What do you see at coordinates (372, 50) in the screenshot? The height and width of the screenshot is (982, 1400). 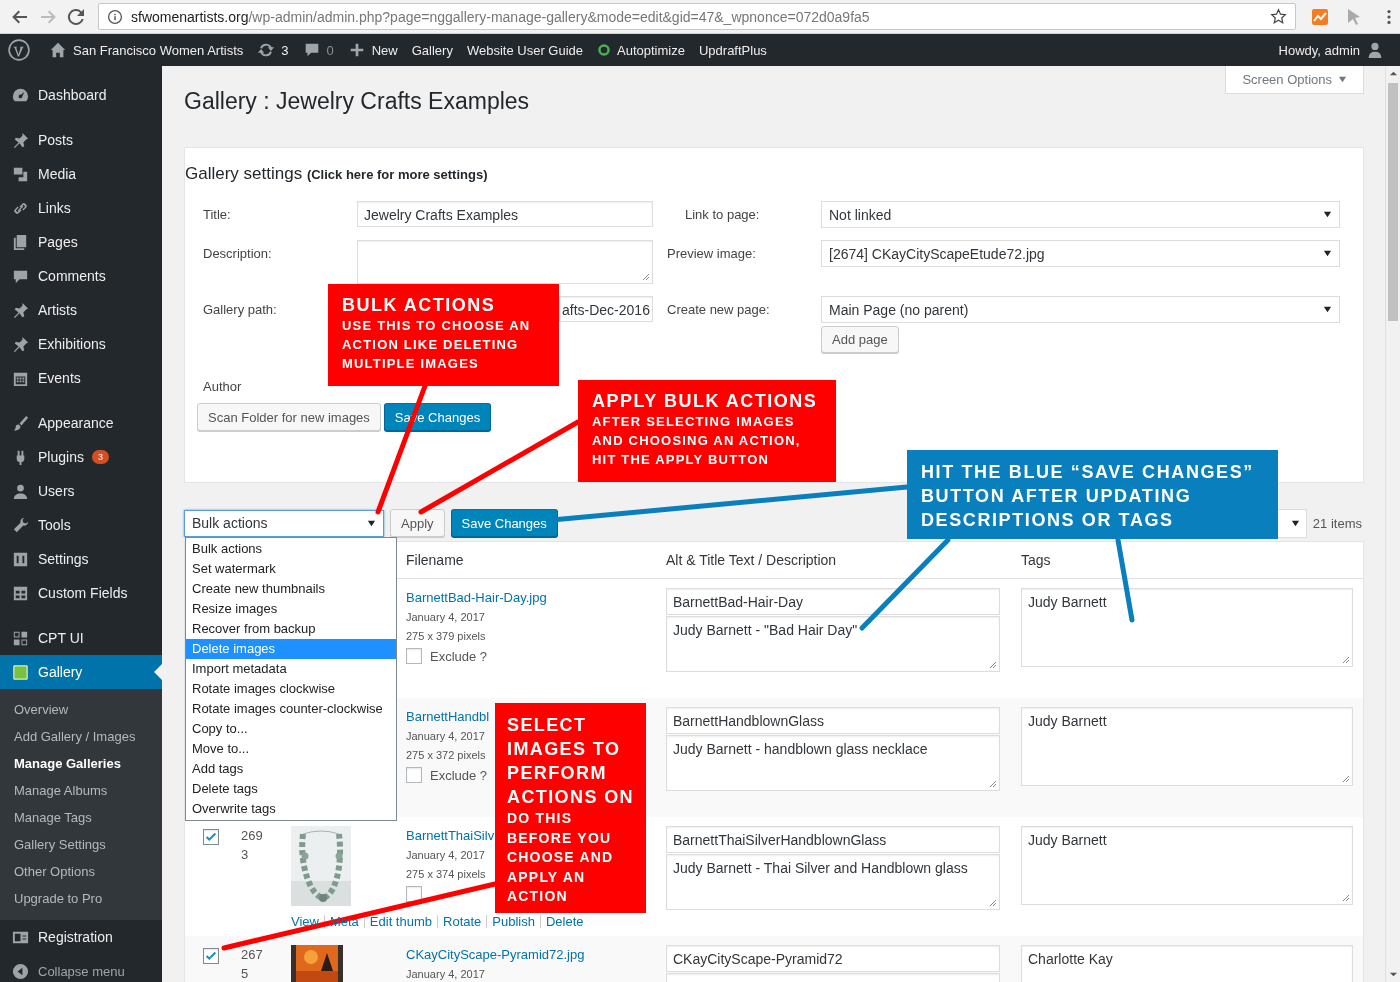 I see `admin-bar-link: New` at bounding box center [372, 50].